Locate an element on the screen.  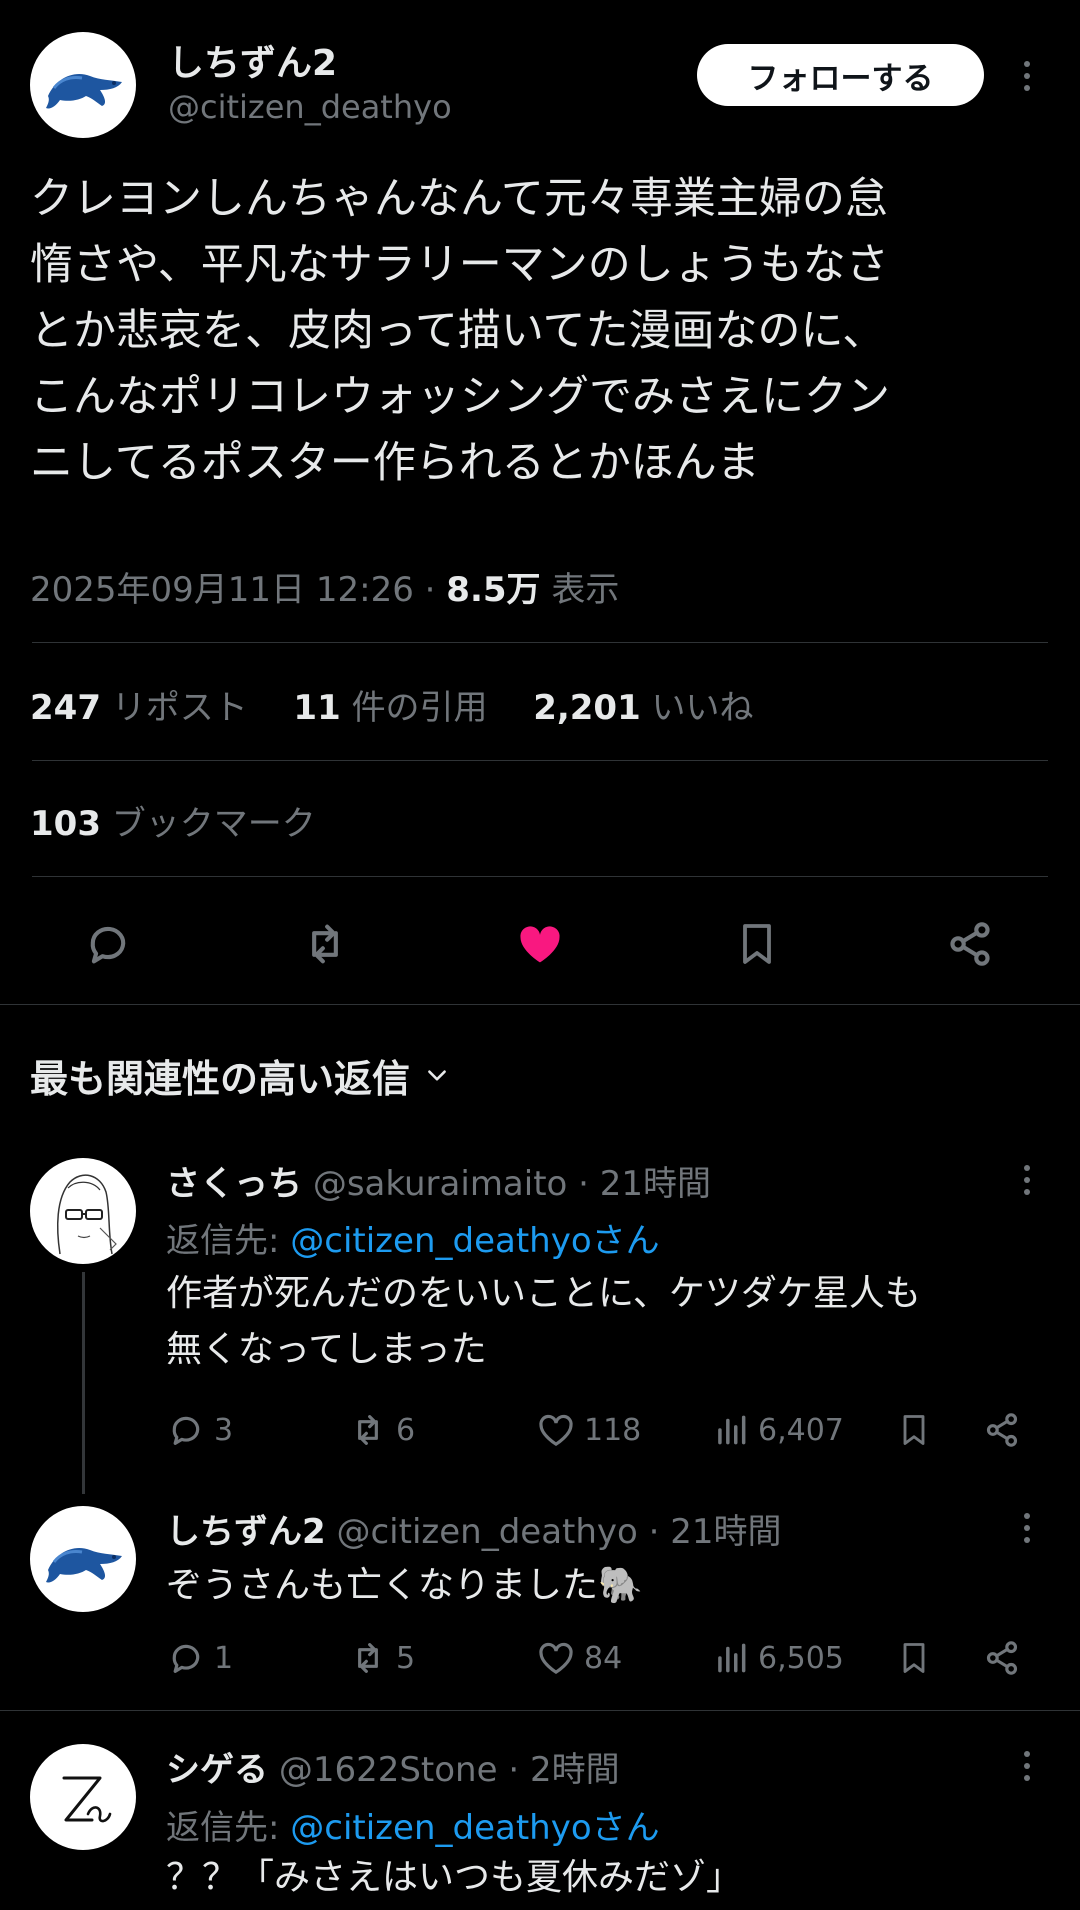
sketch-avatar-icon is located at coordinates (86, 1214).